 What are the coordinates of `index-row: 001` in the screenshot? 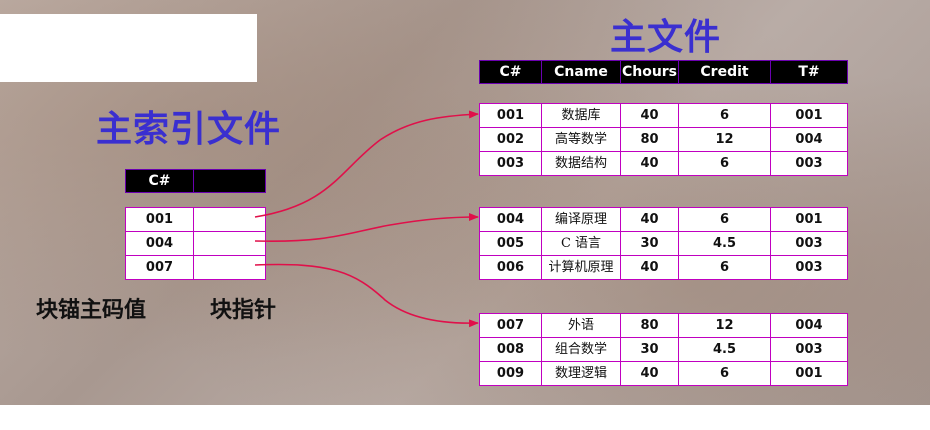 It's located at (195, 220).